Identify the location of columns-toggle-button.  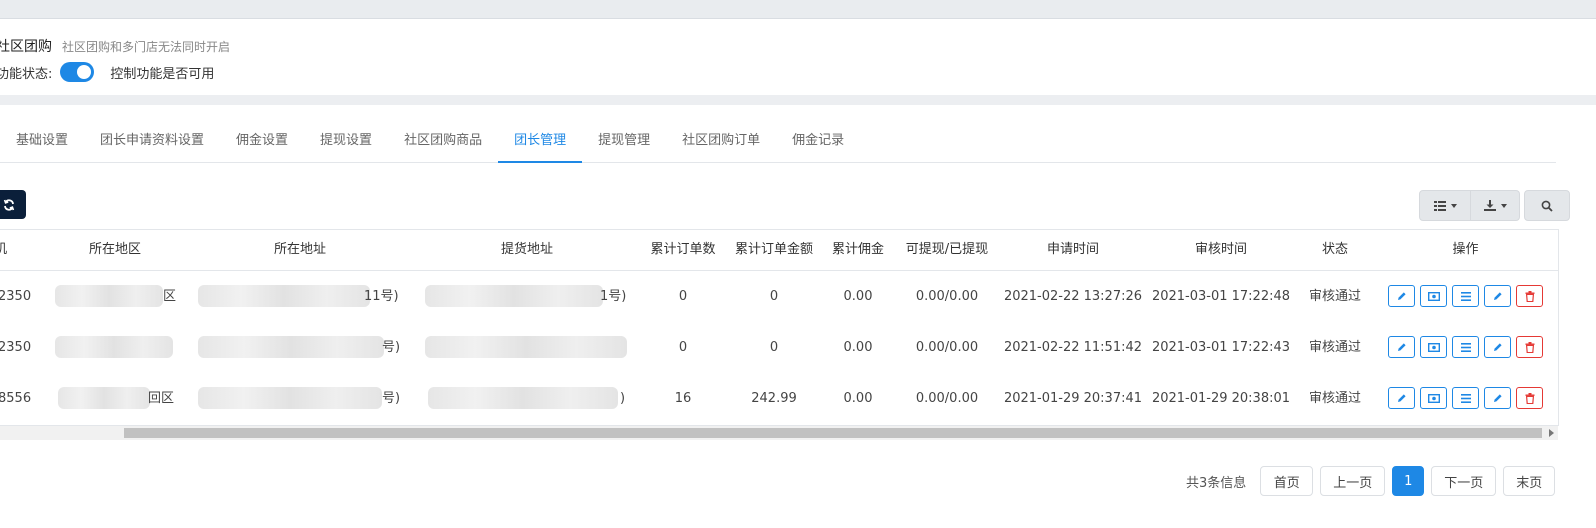
(1445, 205).